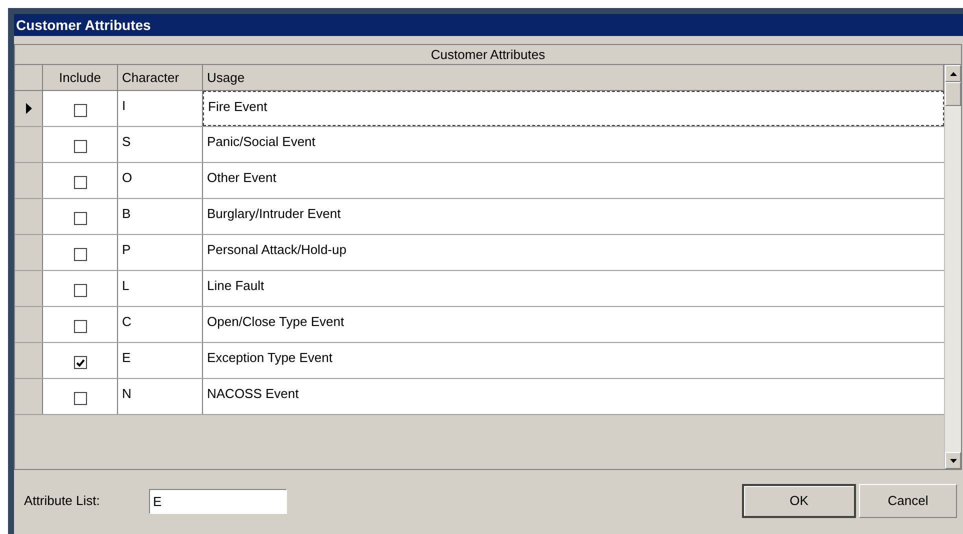 The width and height of the screenshot is (963, 534). What do you see at coordinates (80, 77) in the screenshot?
I see `column-header: Include` at bounding box center [80, 77].